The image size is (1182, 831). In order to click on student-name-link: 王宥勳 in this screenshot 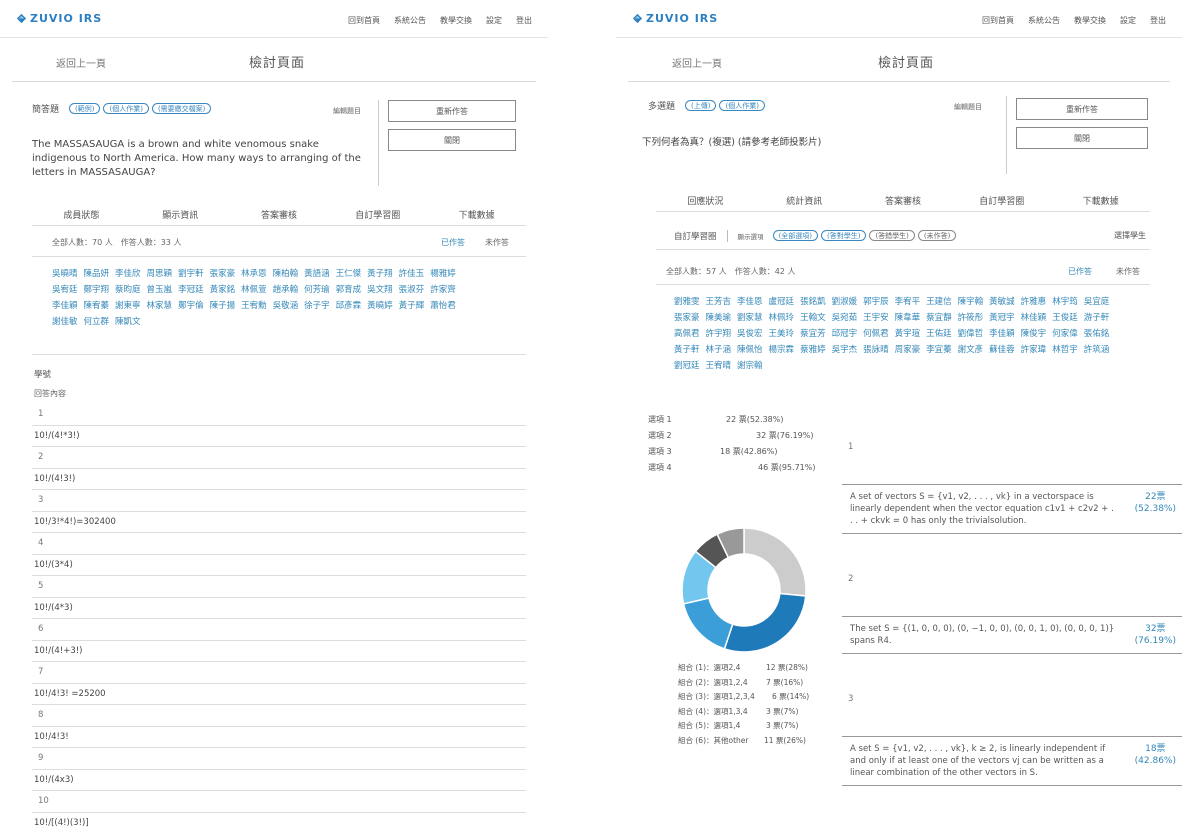, I will do `click(254, 306)`.